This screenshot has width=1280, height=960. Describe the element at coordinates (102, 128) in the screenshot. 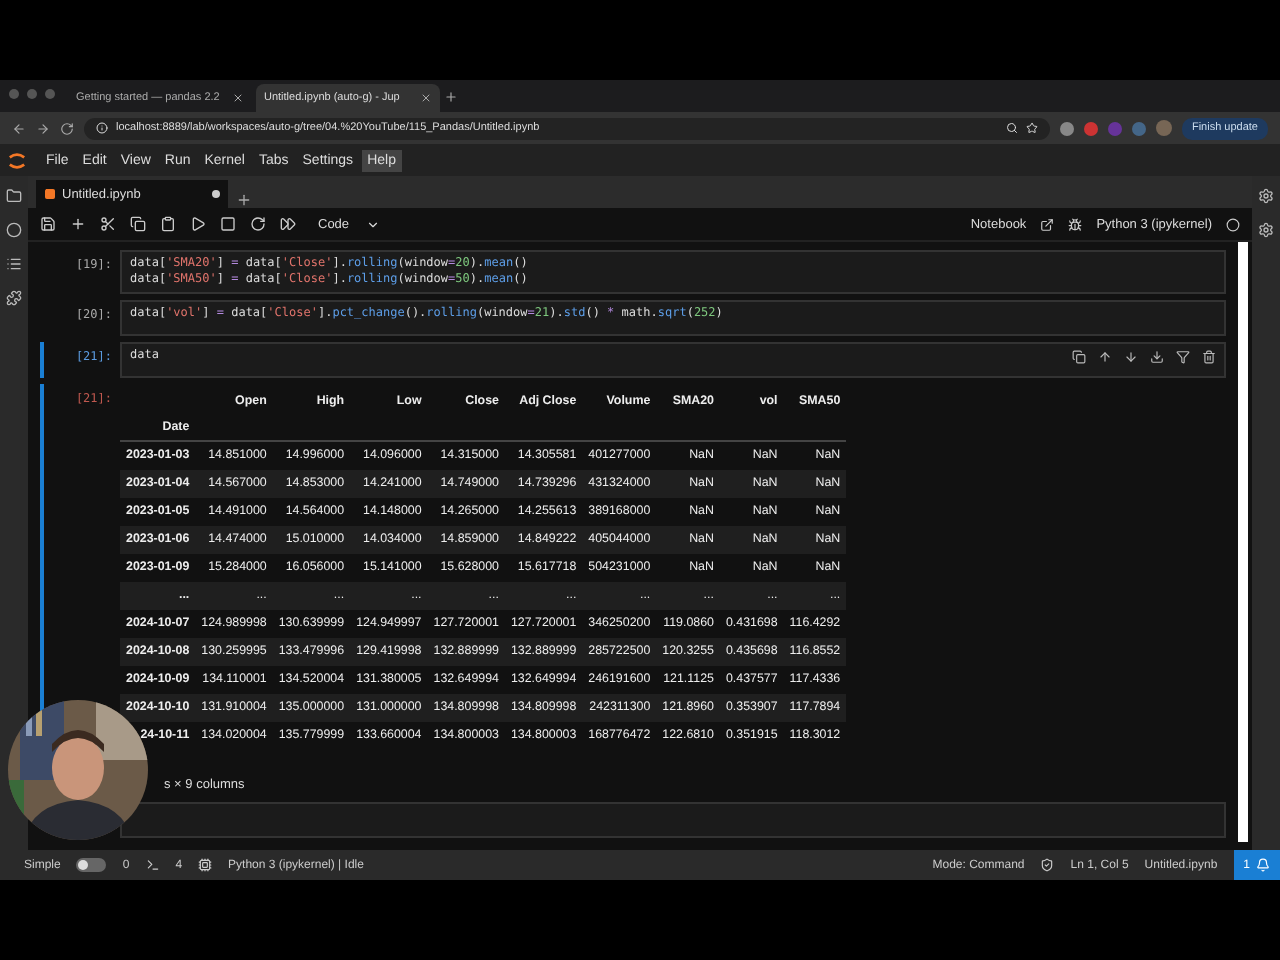

I see `info-icon` at that location.